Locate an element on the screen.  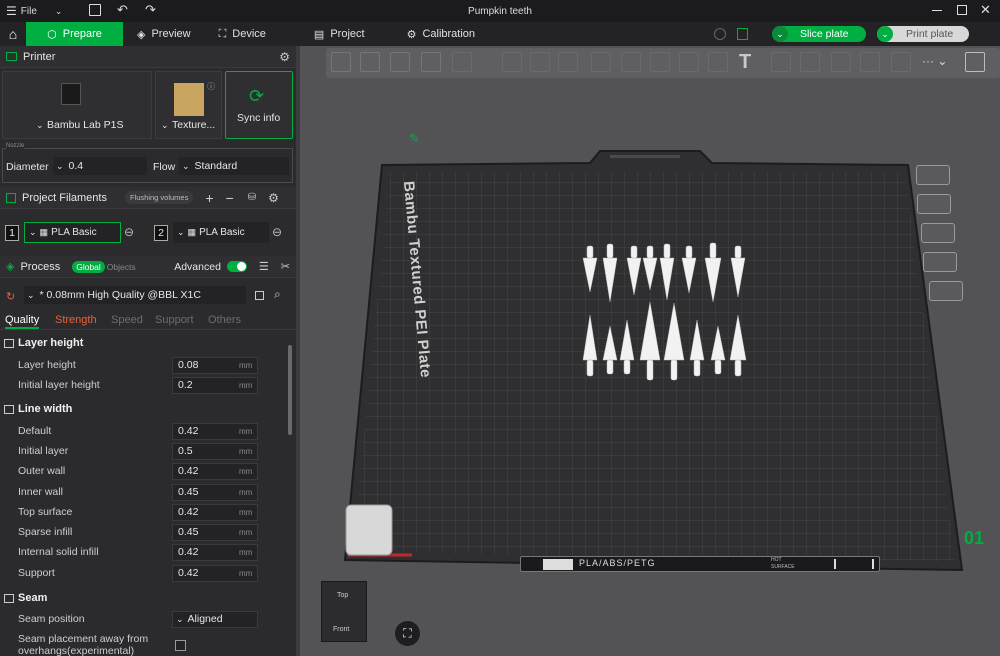
lock-plate-icon is located at coordinates (940, 262).